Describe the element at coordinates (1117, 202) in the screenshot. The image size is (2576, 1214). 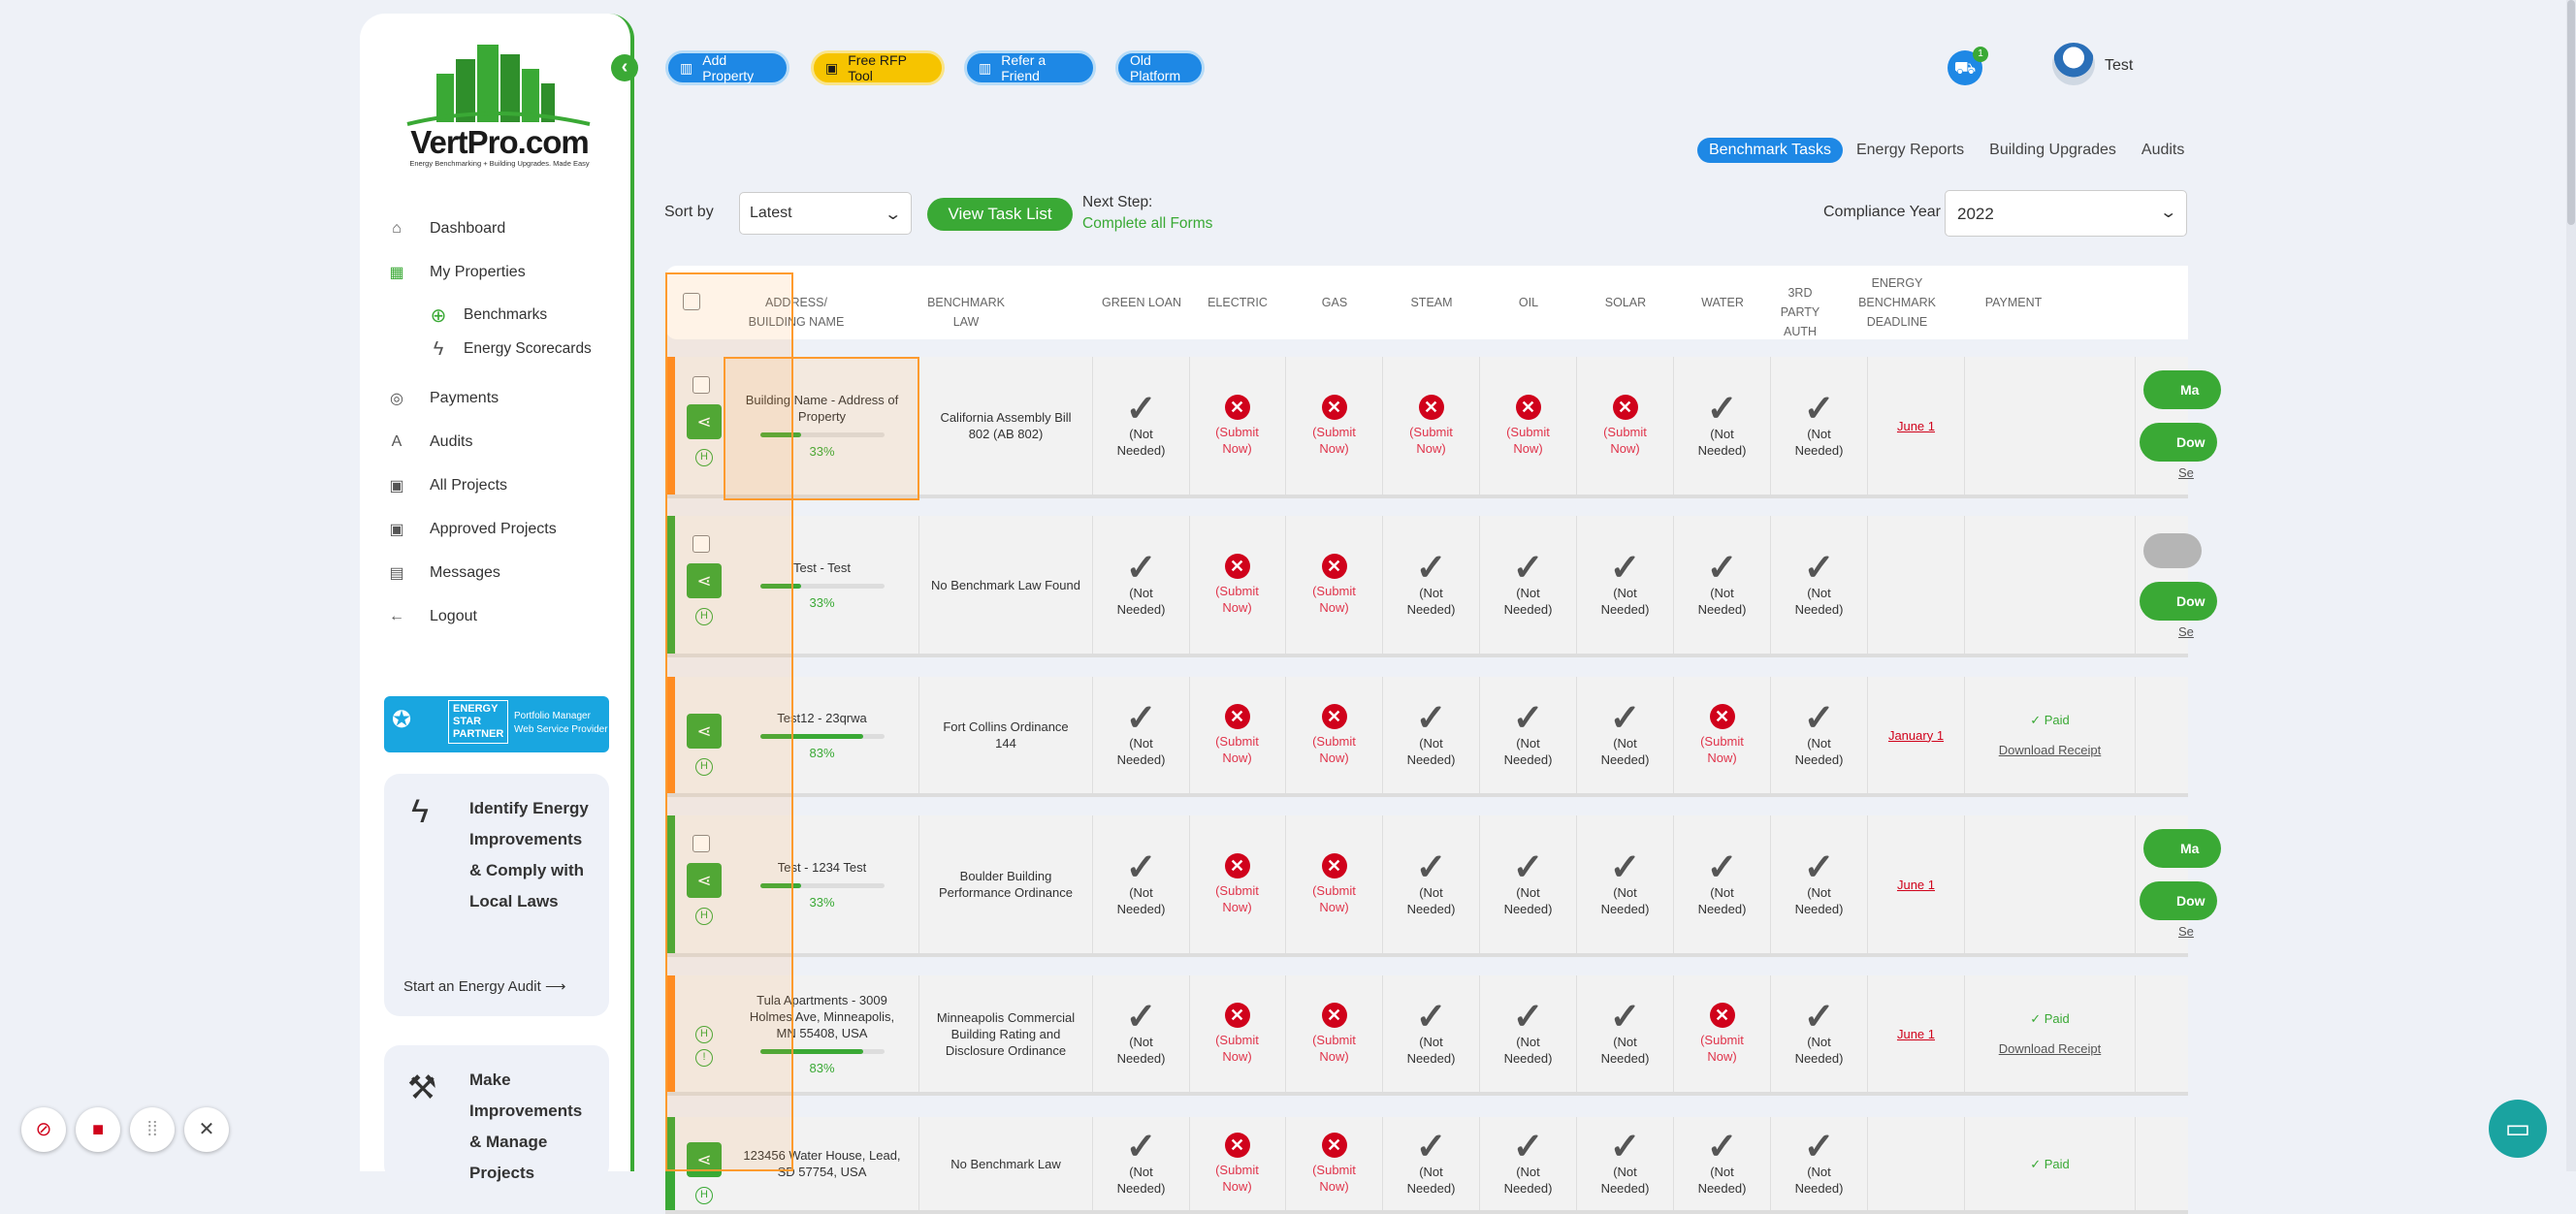
I see `next-step-label: Next Step:` at that location.